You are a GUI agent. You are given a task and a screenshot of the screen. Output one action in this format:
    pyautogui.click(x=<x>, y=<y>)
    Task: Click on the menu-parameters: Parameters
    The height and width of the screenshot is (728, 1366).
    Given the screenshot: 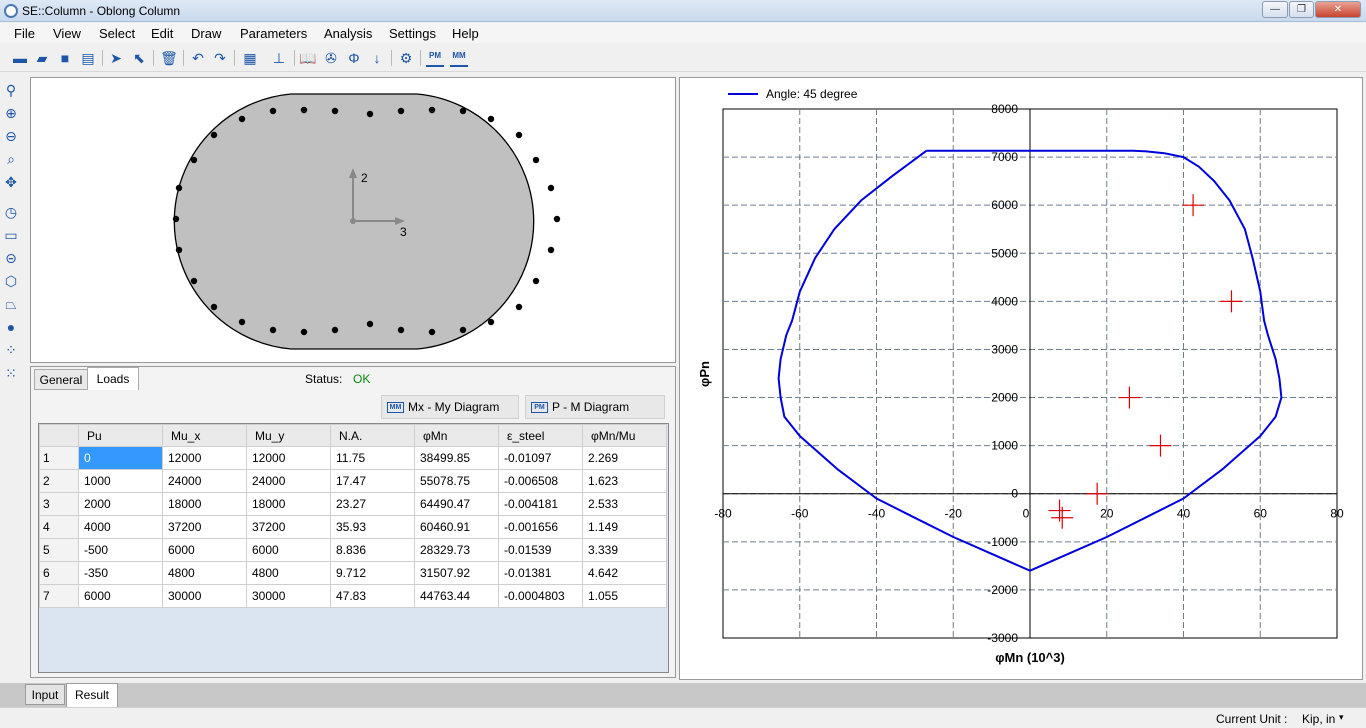 What is the action you would take?
    pyautogui.click(x=273, y=33)
    